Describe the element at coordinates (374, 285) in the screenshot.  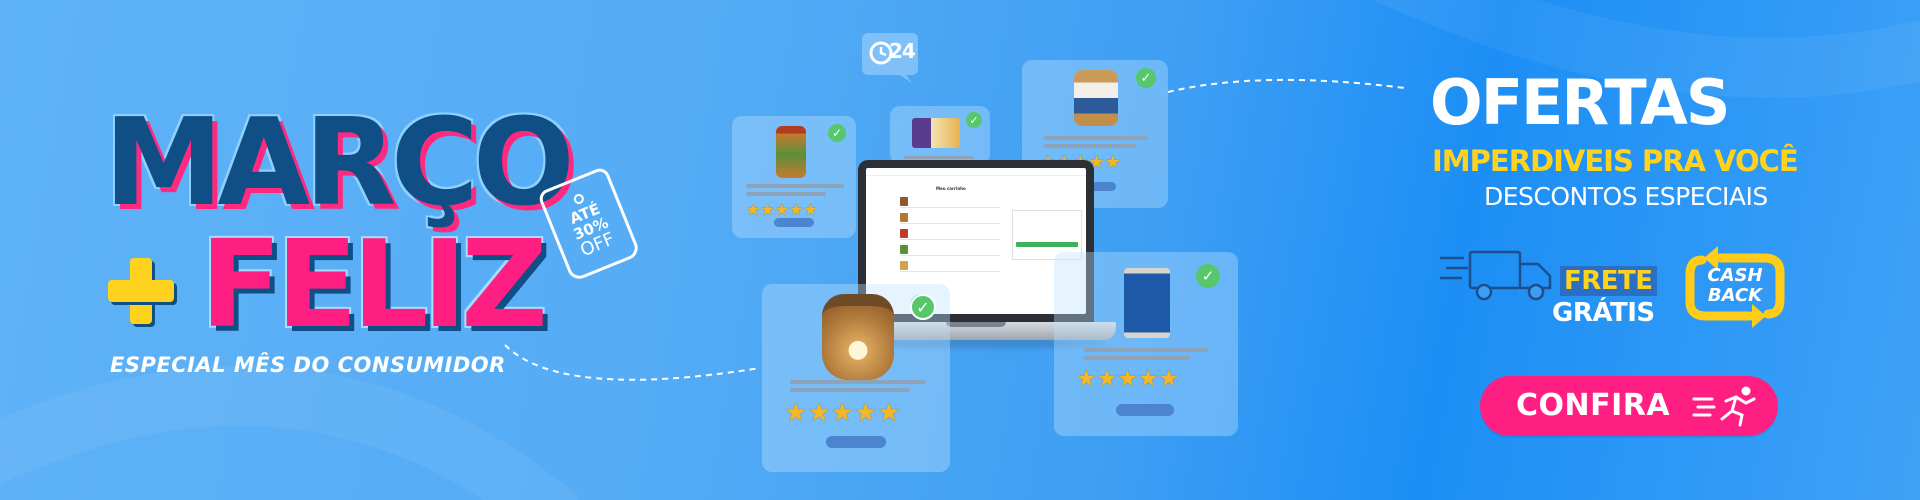
I see `headline-feliz: FELIZ` at that location.